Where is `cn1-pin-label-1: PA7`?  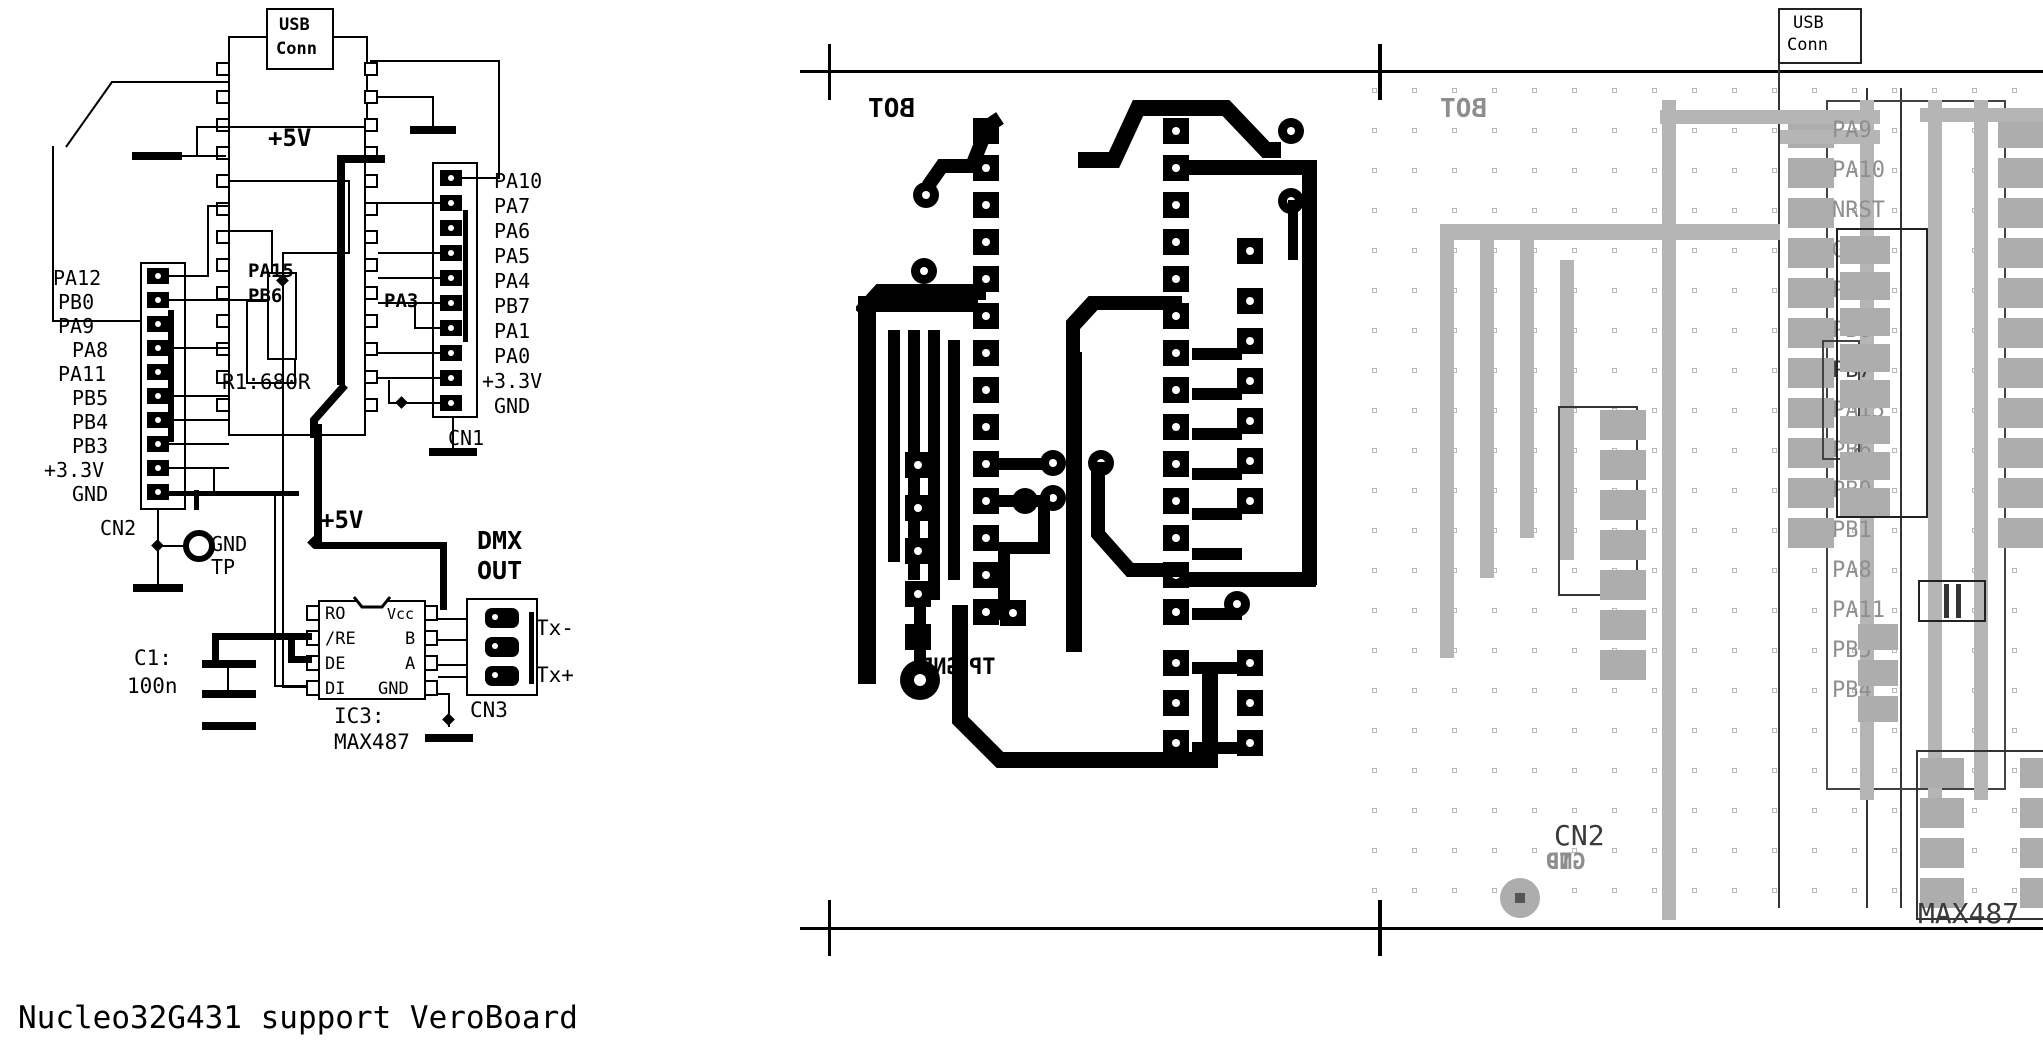
cn1-pin-label-1: PA7 is located at coordinates (512, 206).